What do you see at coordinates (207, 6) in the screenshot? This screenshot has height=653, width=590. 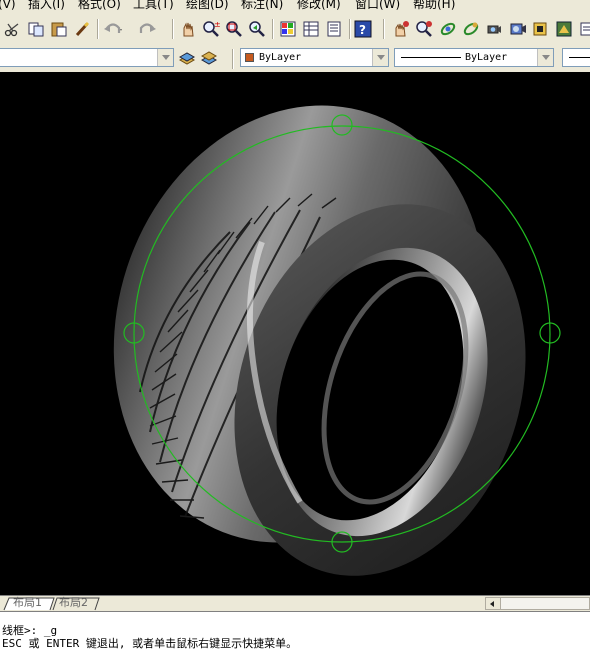 I see `menu-draw: 绘图(D)` at bounding box center [207, 6].